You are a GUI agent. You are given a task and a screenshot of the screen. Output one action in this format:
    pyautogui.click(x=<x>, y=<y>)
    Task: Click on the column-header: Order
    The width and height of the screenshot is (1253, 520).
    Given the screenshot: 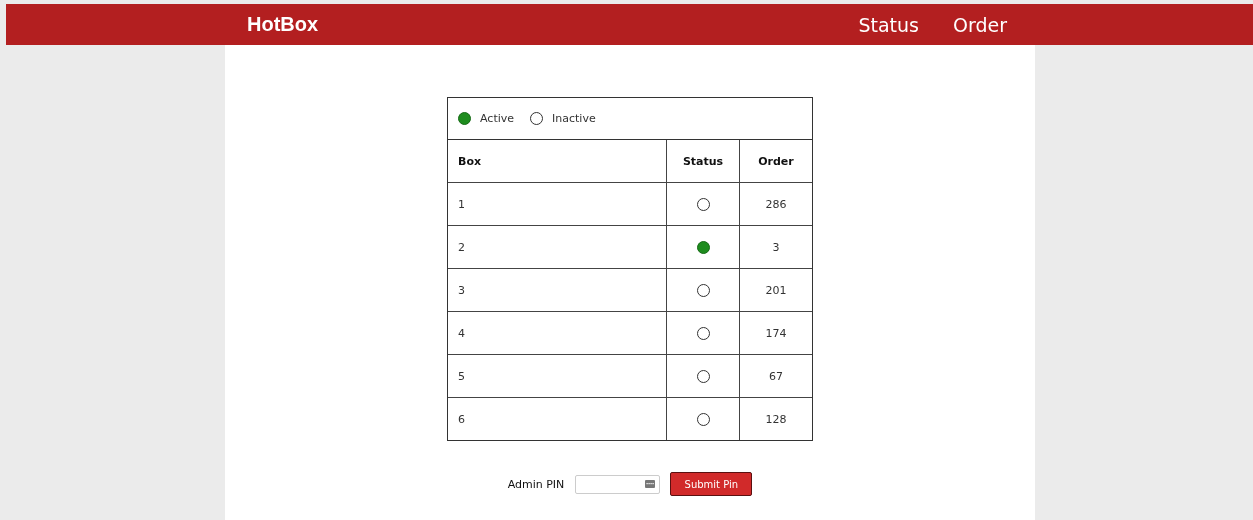 What is the action you would take?
    pyautogui.click(x=776, y=161)
    